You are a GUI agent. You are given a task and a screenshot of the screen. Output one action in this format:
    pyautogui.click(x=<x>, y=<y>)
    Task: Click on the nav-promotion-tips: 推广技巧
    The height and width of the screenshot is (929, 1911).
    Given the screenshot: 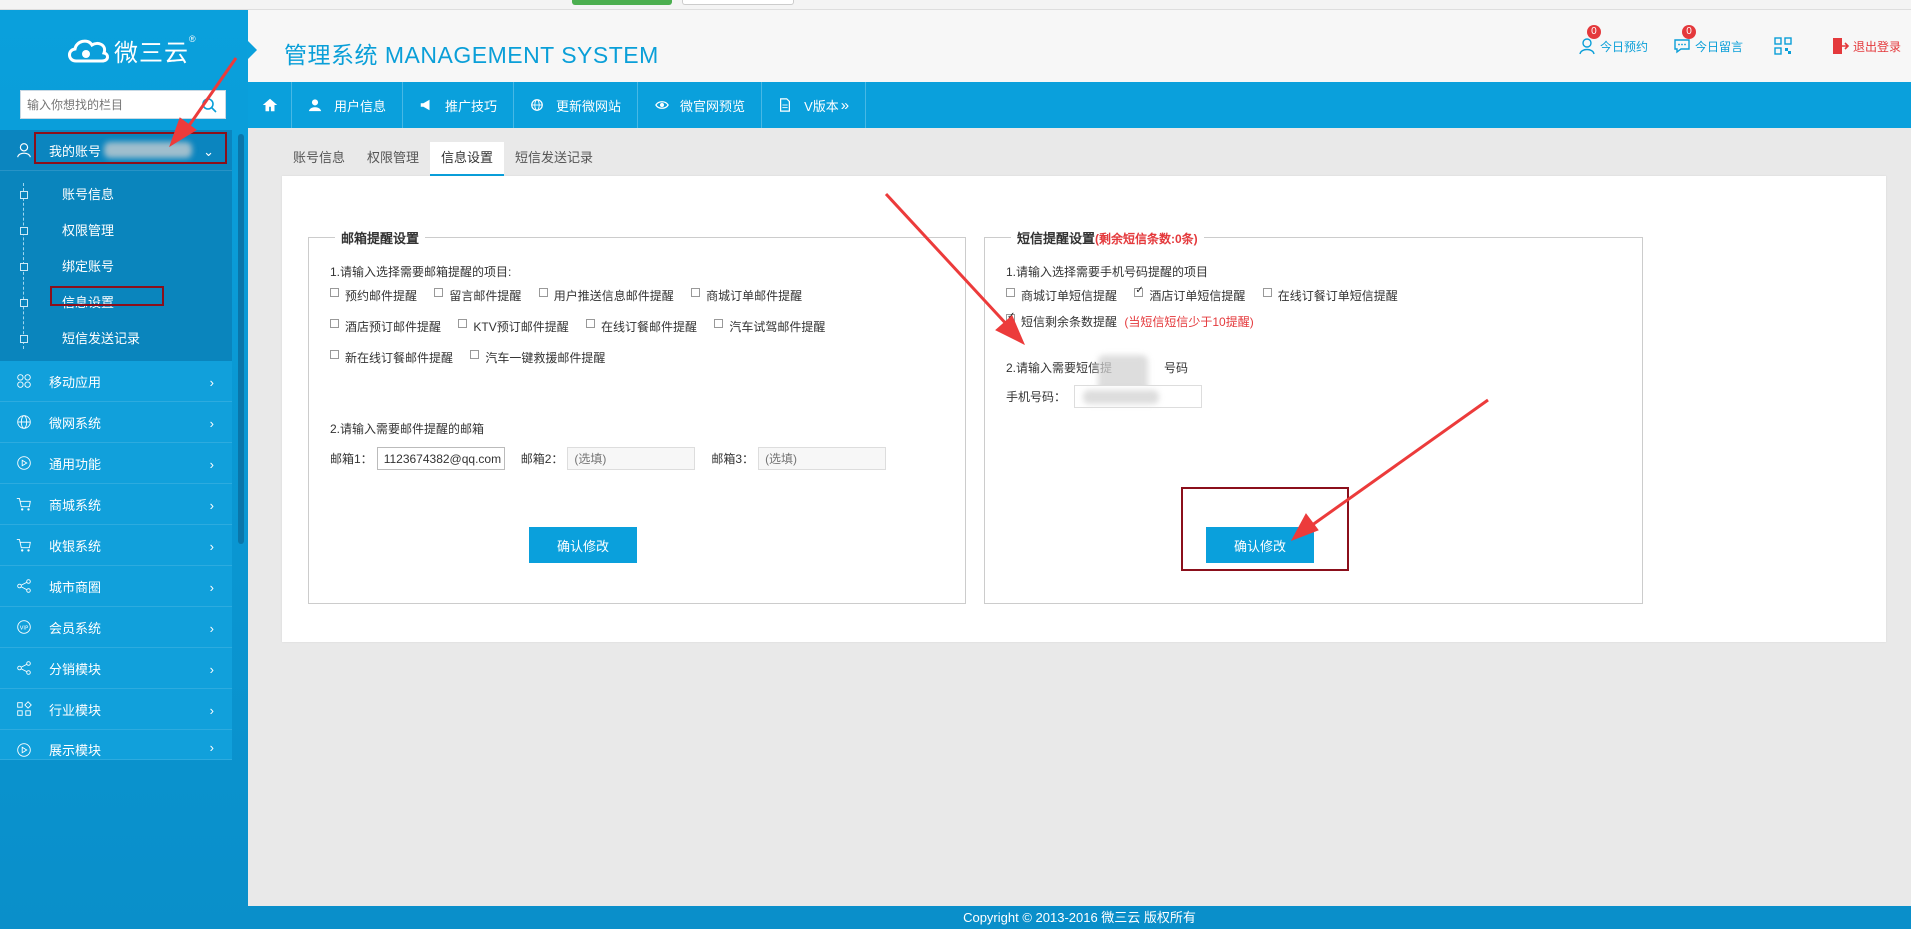 What is the action you would take?
    pyautogui.click(x=459, y=105)
    